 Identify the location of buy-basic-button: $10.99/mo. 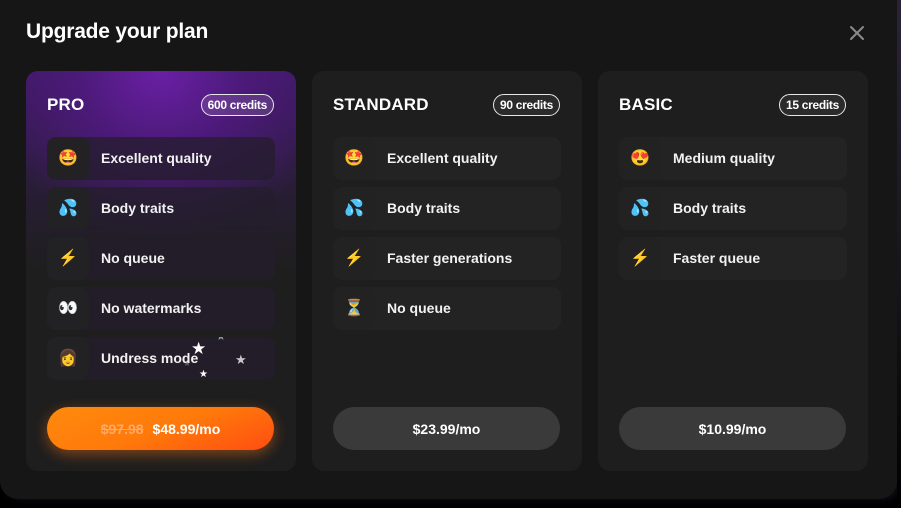
(732, 428).